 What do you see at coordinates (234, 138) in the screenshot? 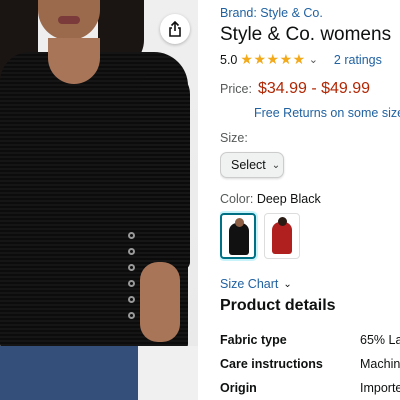
I see `size-label: Size:` at bounding box center [234, 138].